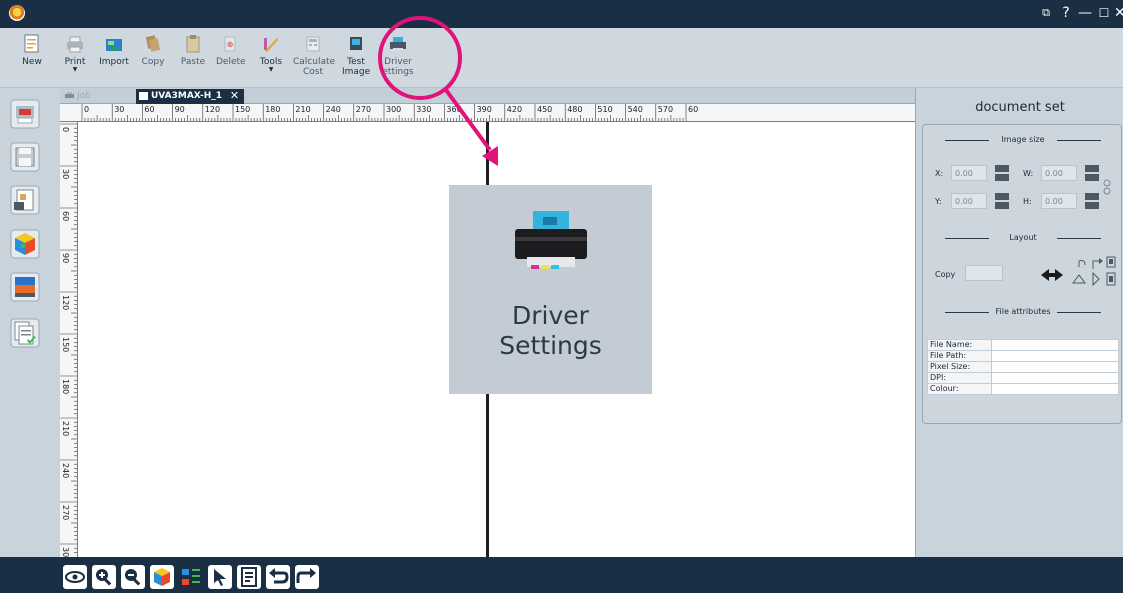 The image size is (1123, 593). What do you see at coordinates (104, 577) in the screenshot?
I see `zoom-in-icon` at bounding box center [104, 577].